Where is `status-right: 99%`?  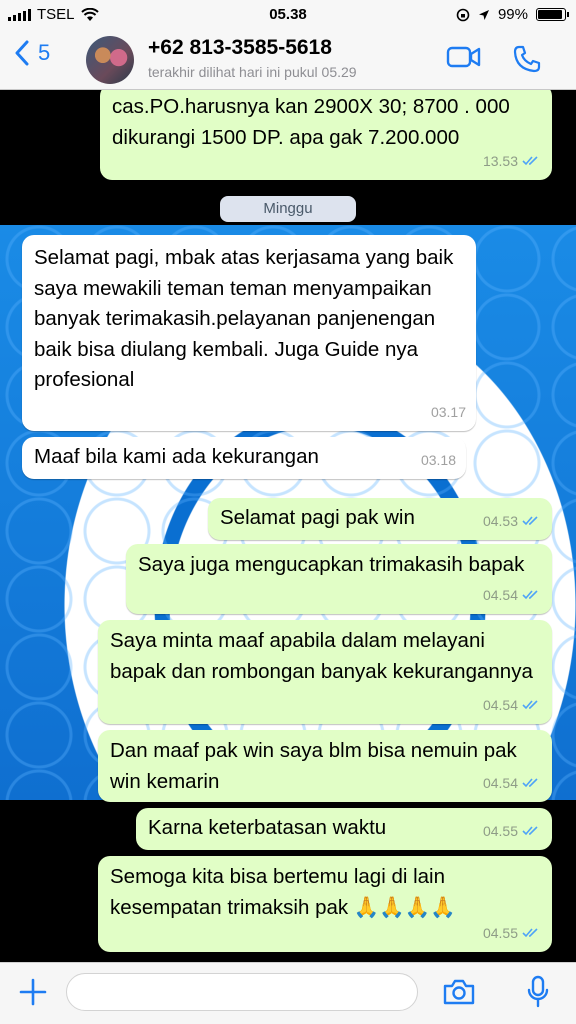 status-right: 99% is located at coordinates (512, 14).